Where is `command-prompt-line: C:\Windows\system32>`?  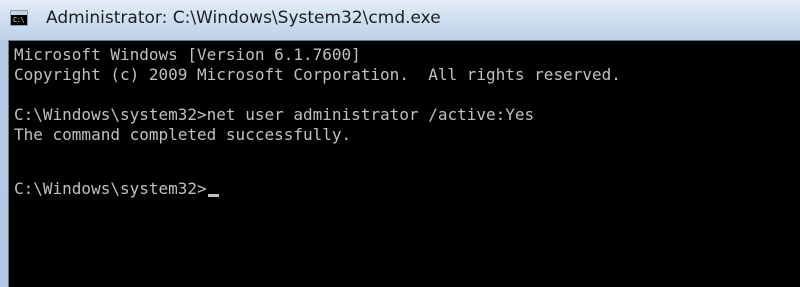
command-prompt-line: C:\Windows\system32> is located at coordinates (116, 189).